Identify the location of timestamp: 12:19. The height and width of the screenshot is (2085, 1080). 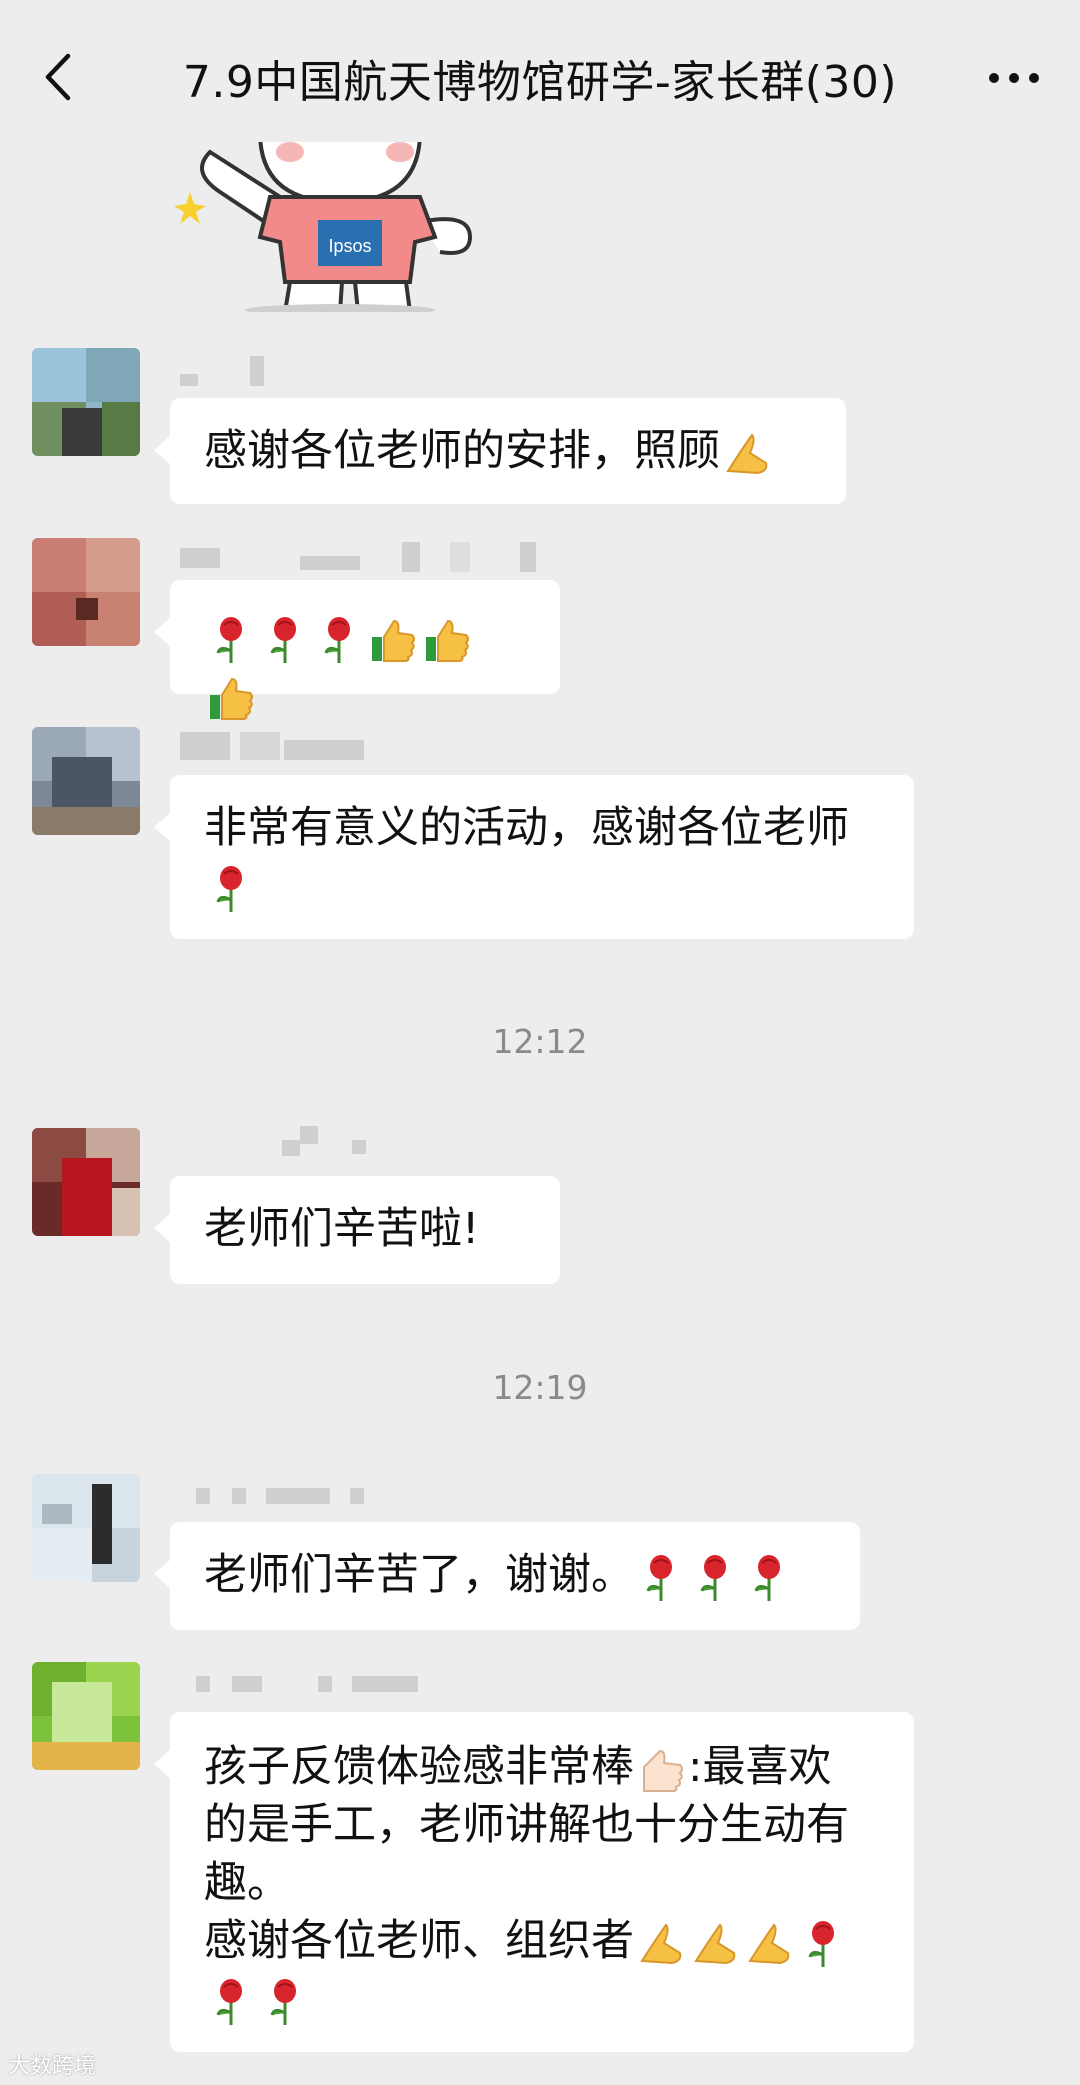
(540, 1387).